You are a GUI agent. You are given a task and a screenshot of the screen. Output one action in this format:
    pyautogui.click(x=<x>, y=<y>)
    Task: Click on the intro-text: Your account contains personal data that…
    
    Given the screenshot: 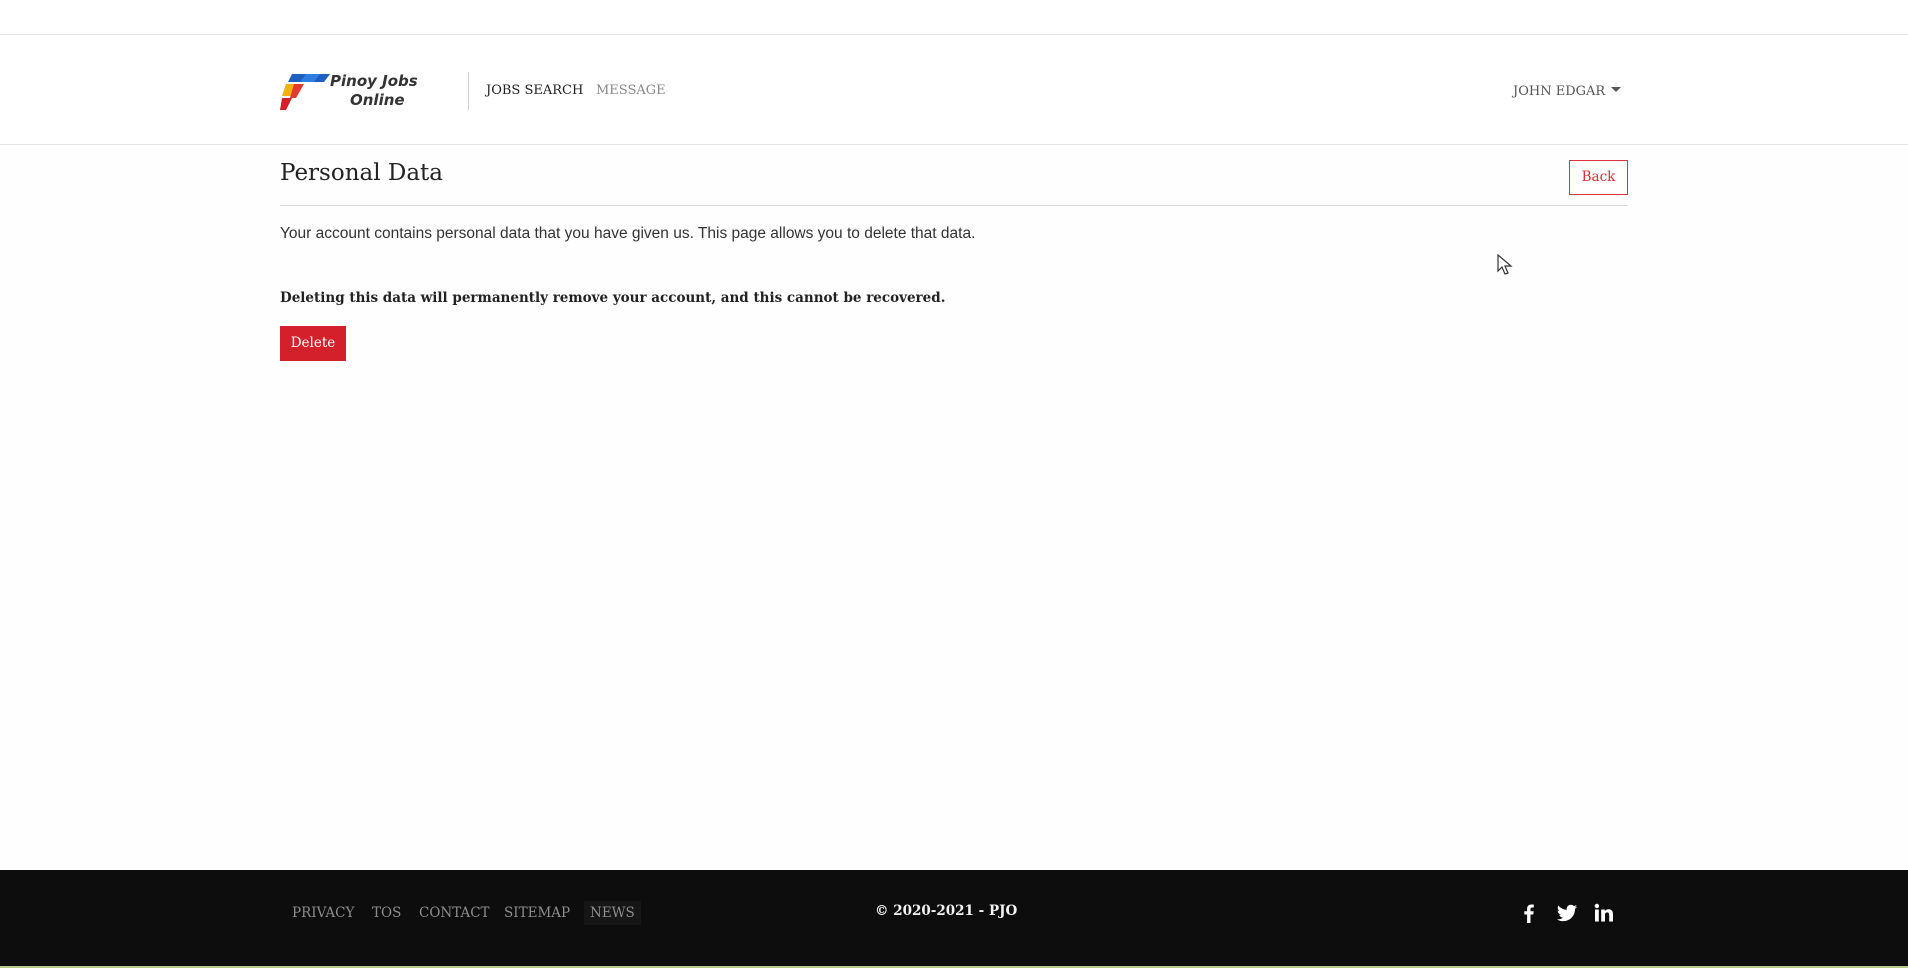 What is the action you would take?
    pyautogui.click(x=628, y=233)
    